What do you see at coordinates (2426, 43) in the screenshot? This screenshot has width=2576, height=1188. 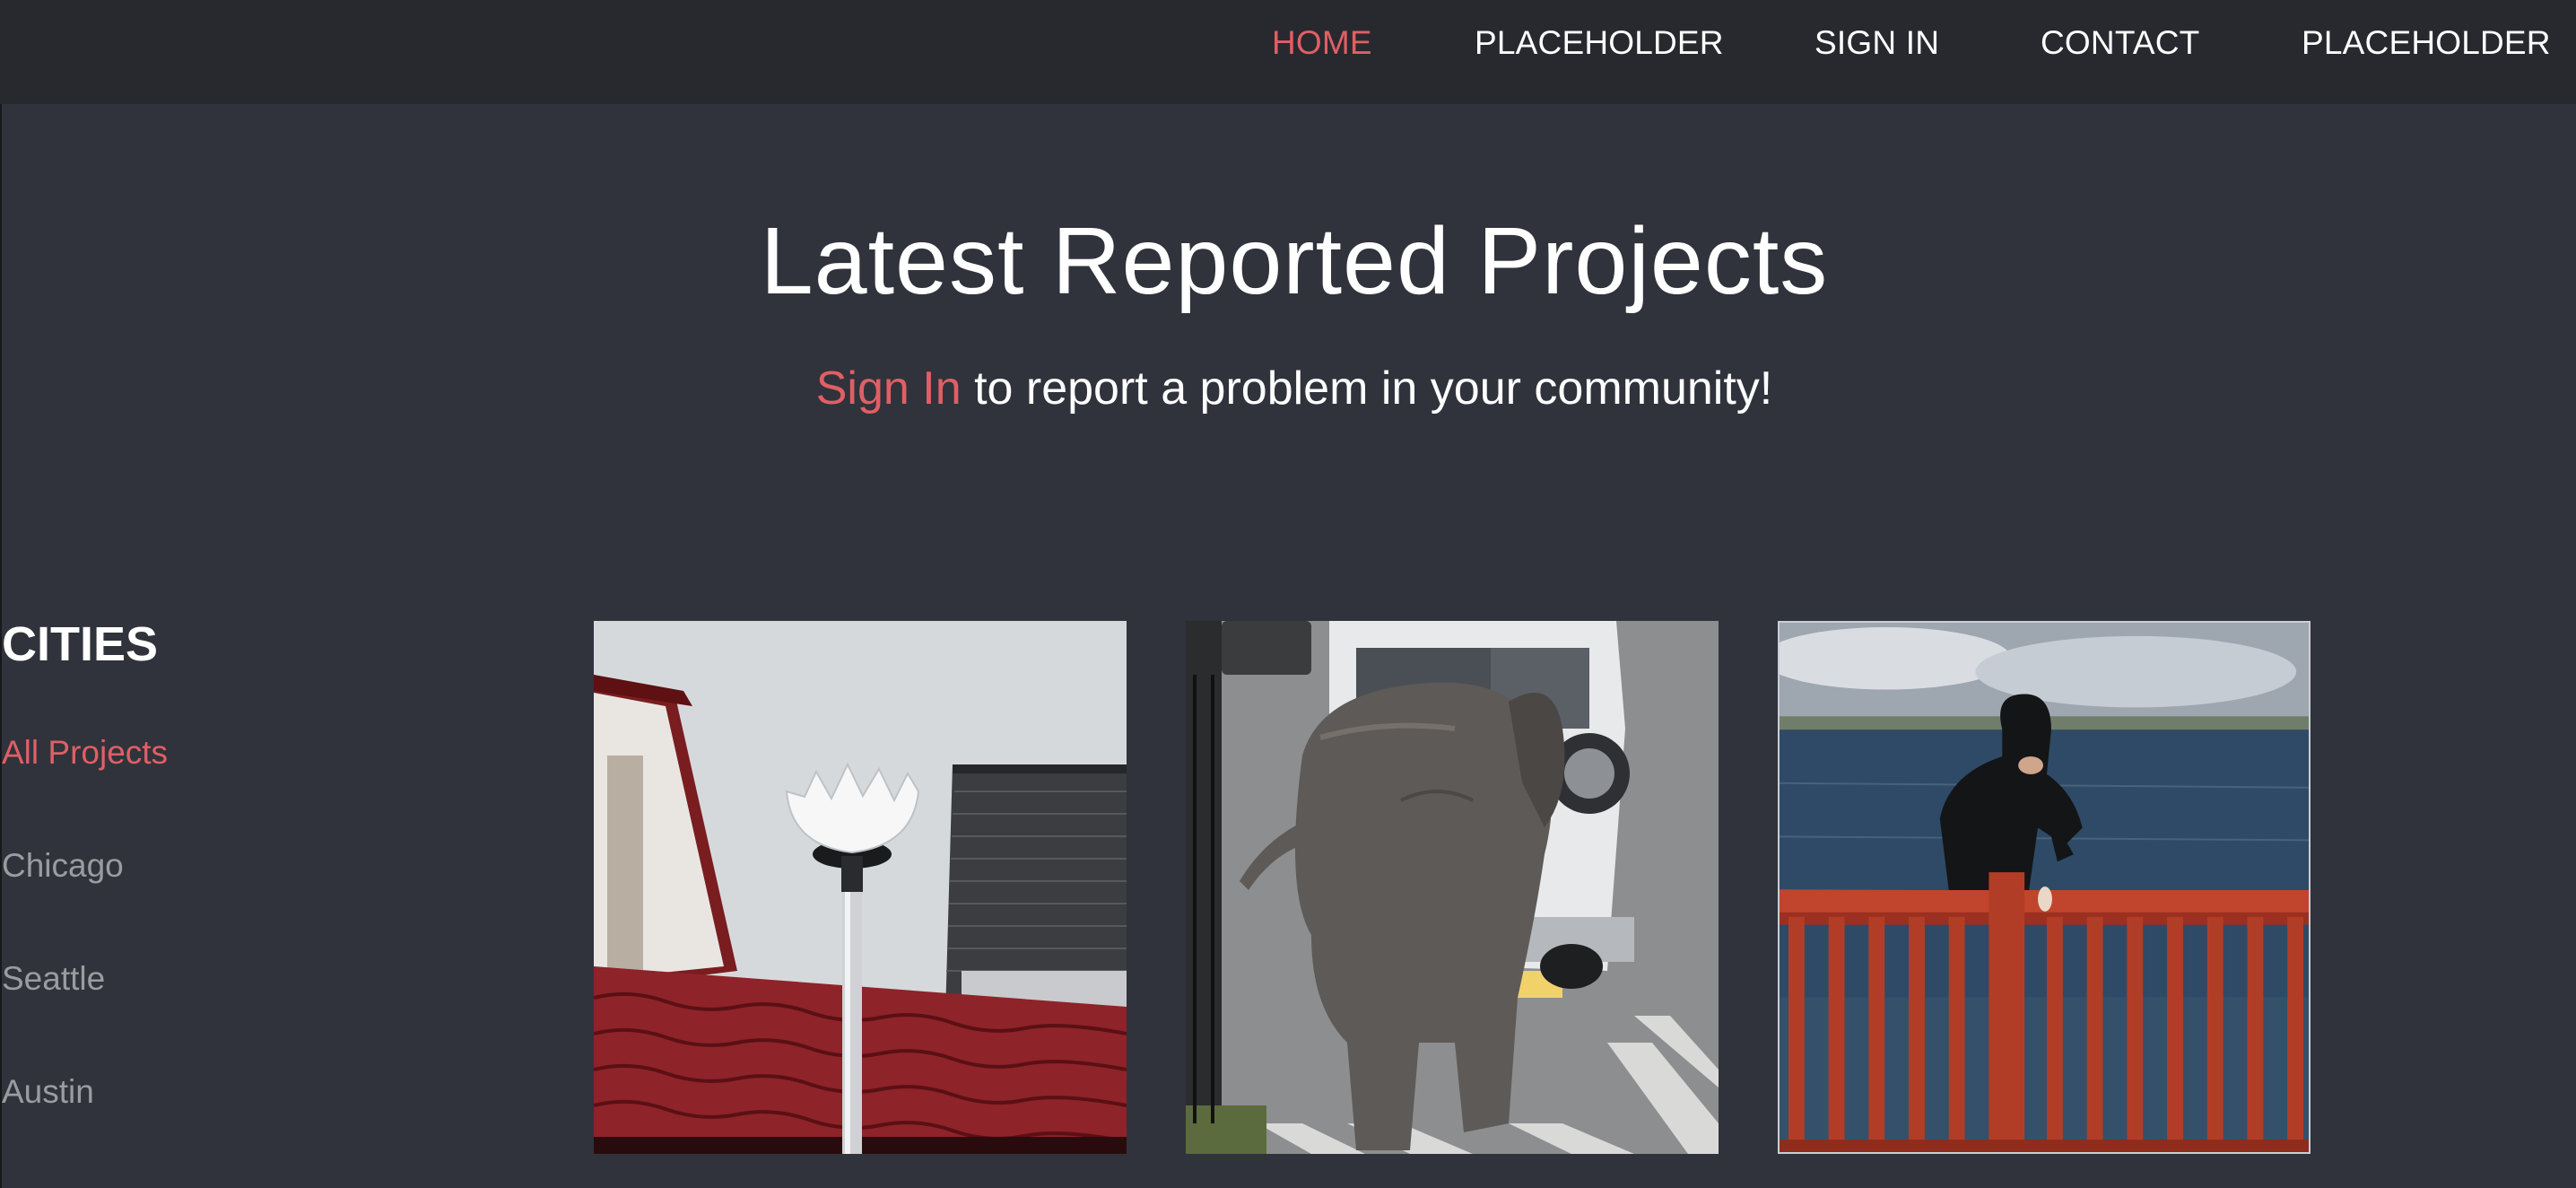 I see `nav-placeholder-link-2: PLACEHOLDER` at bounding box center [2426, 43].